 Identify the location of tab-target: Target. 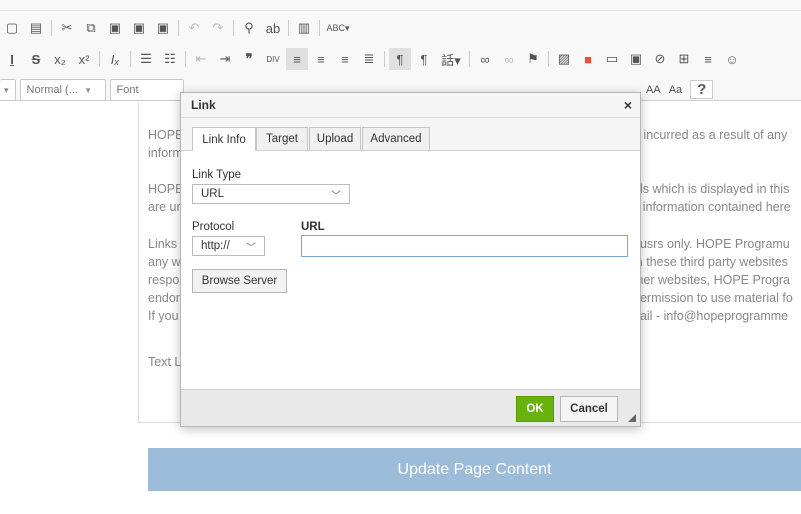
(282, 138).